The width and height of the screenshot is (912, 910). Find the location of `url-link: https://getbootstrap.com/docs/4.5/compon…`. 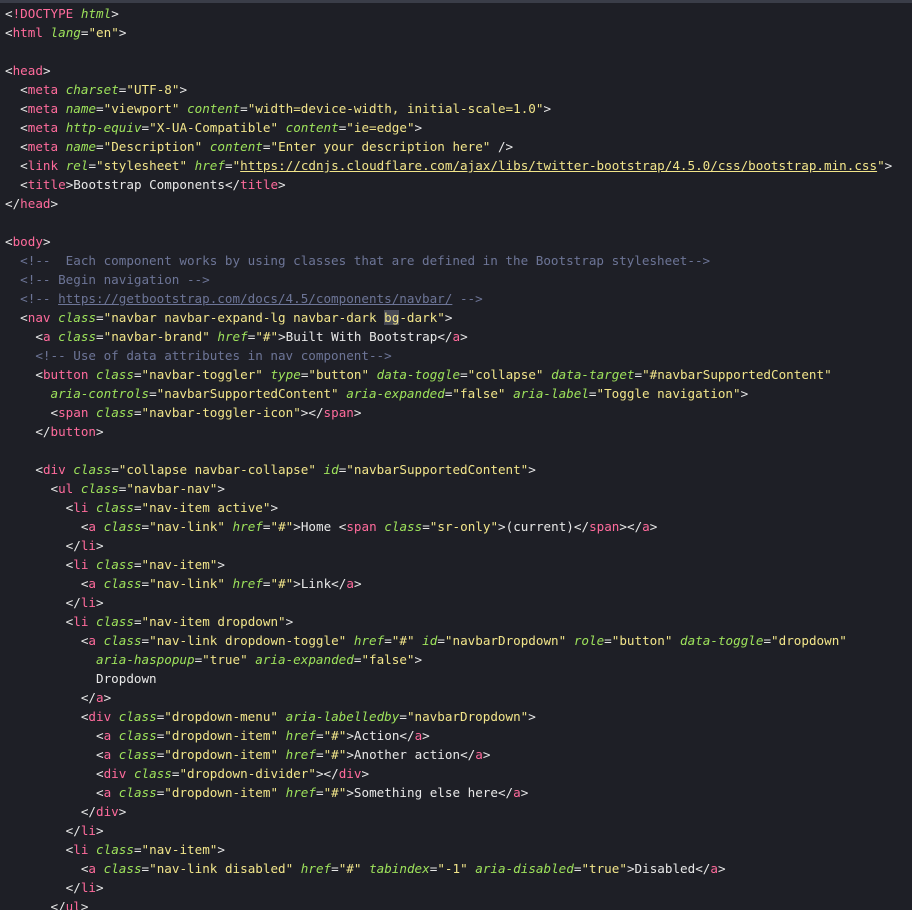

url-link: https://getbootstrap.com/docs/4.5/compon… is located at coordinates (255, 298).